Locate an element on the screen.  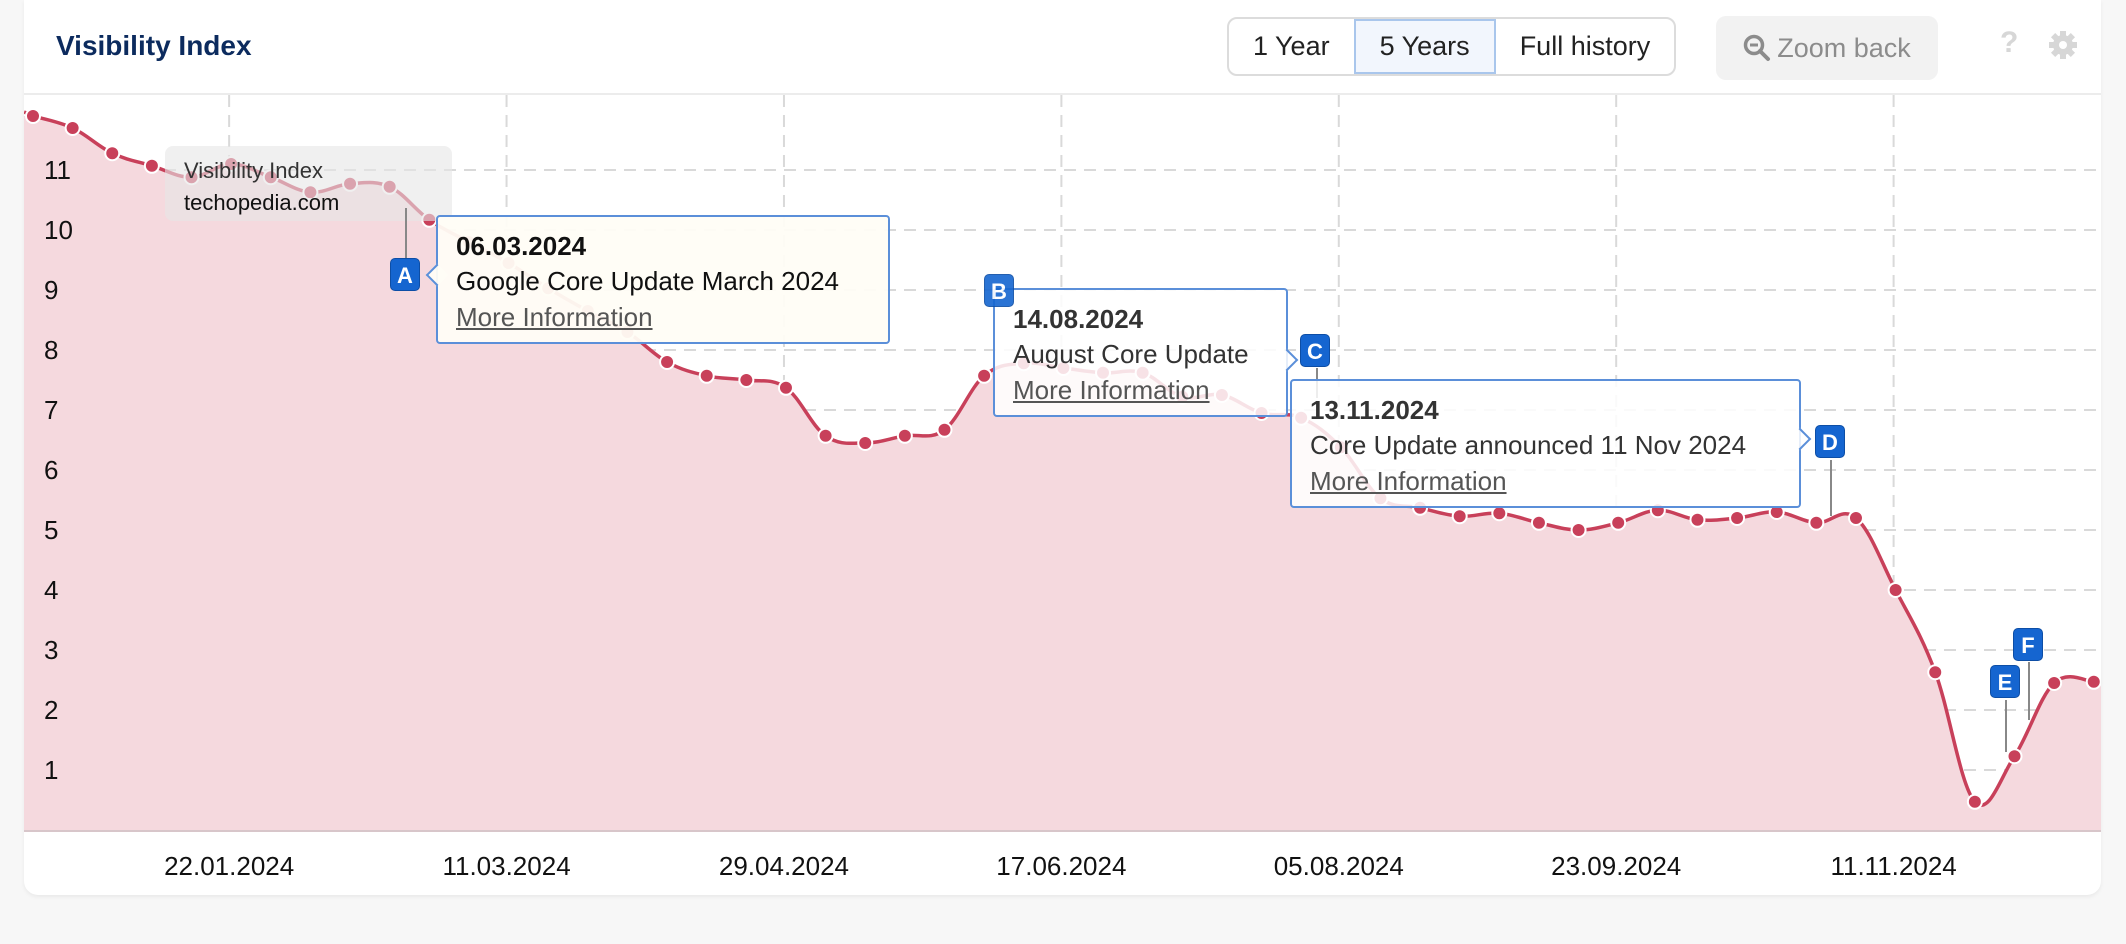
range-full-history-button: Full history is located at coordinates (1585, 46).